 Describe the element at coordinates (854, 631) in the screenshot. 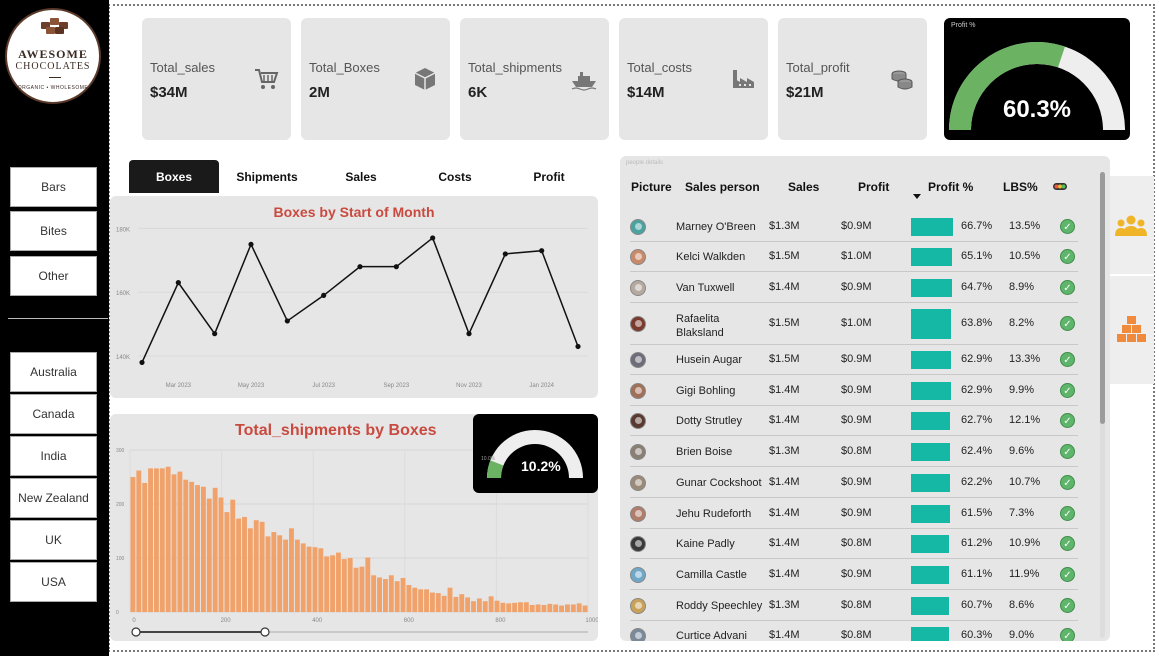

I see `table-row: Curtice Advani $1.4M $0.8M 60.3% 9.0% ✓` at that location.